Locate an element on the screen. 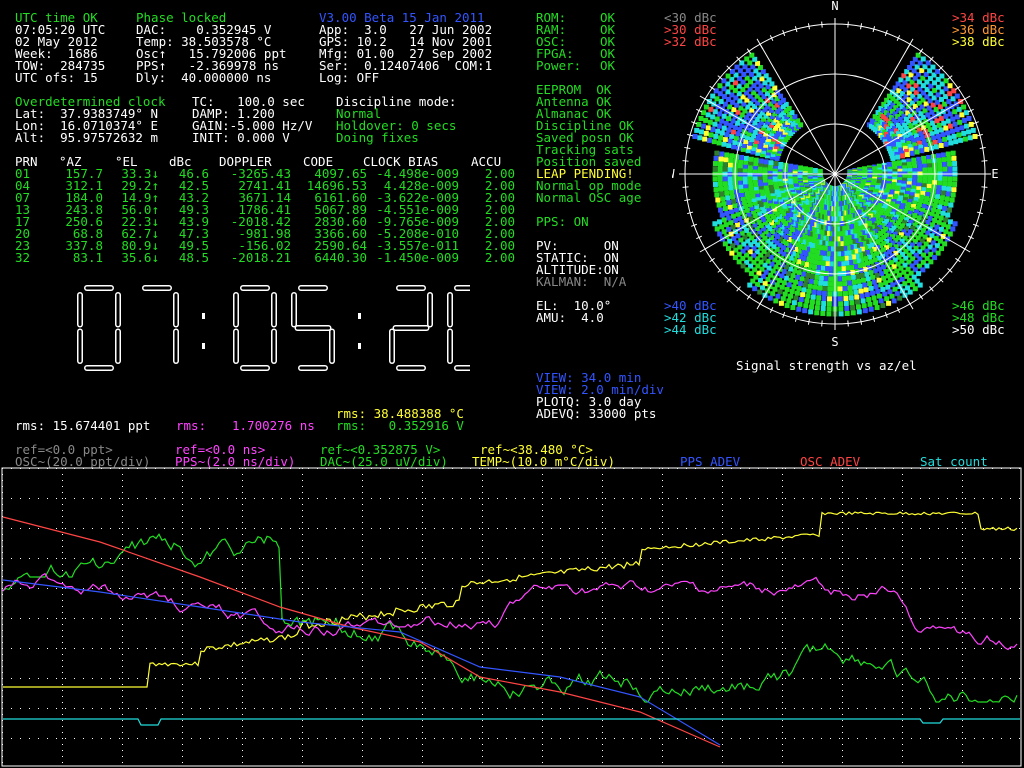 This screenshot has height=768, width=1024. pps-trace is located at coordinates (510, 611).